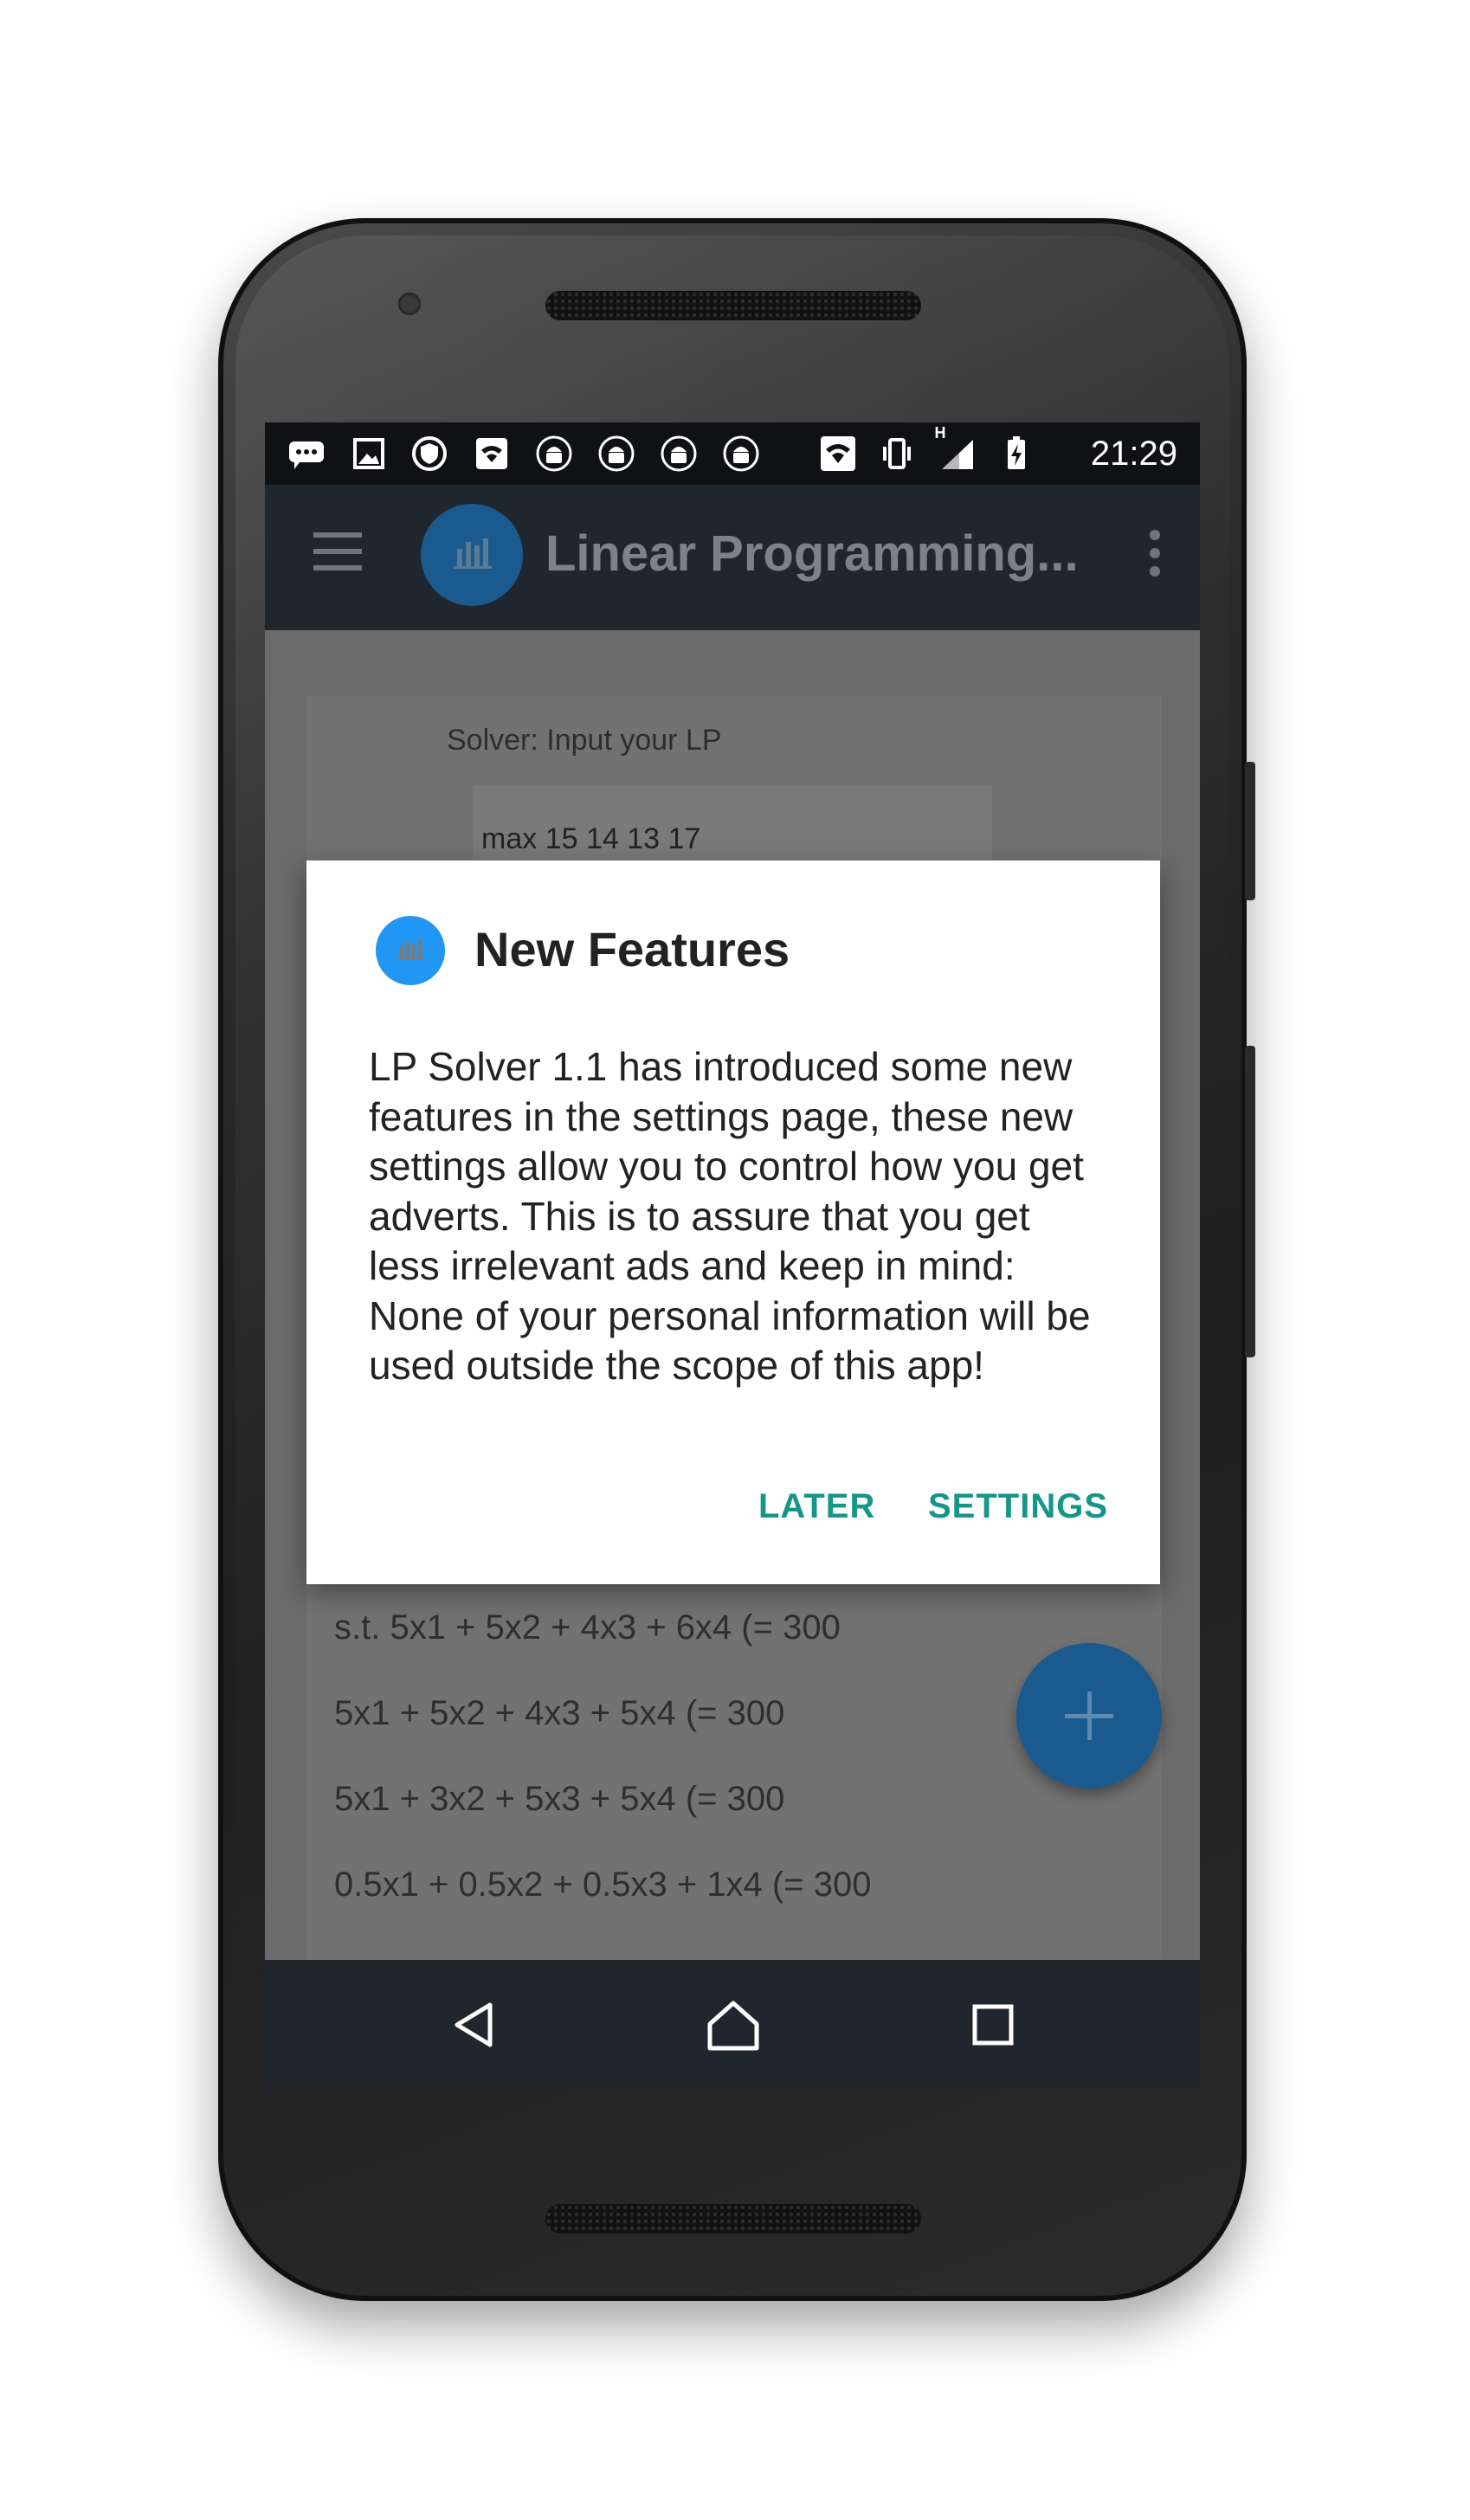  Describe the element at coordinates (838, 454) in the screenshot. I see `wifi-icon` at that location.